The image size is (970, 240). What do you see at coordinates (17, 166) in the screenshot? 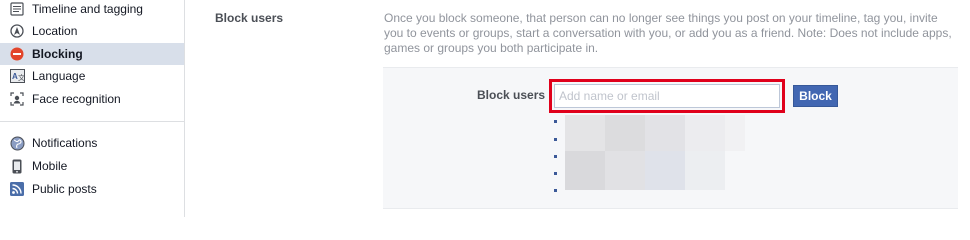
I see `mobile-icon` at bounding box center [17, 166].